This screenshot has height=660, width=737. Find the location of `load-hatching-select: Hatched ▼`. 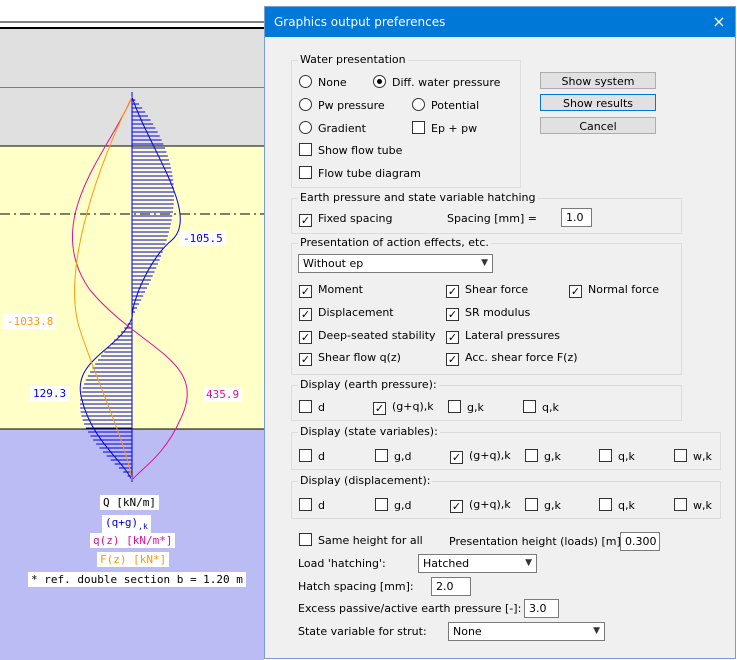

load-hatching-select: Hatched ▼ is located at coordinates (477, 563).